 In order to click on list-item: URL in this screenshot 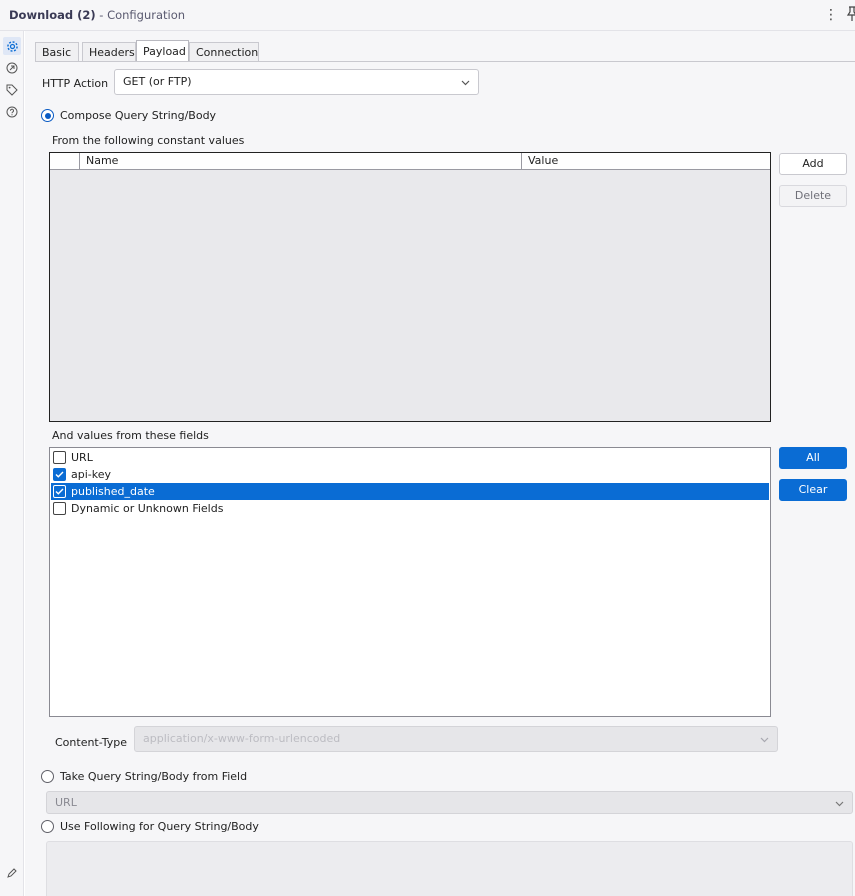, I will do `click(410, 457)`.